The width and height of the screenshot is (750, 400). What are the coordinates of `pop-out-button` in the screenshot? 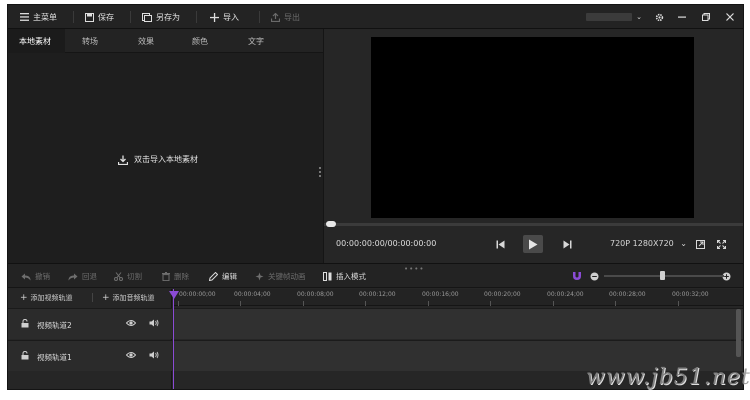 It's located at (700, 244).